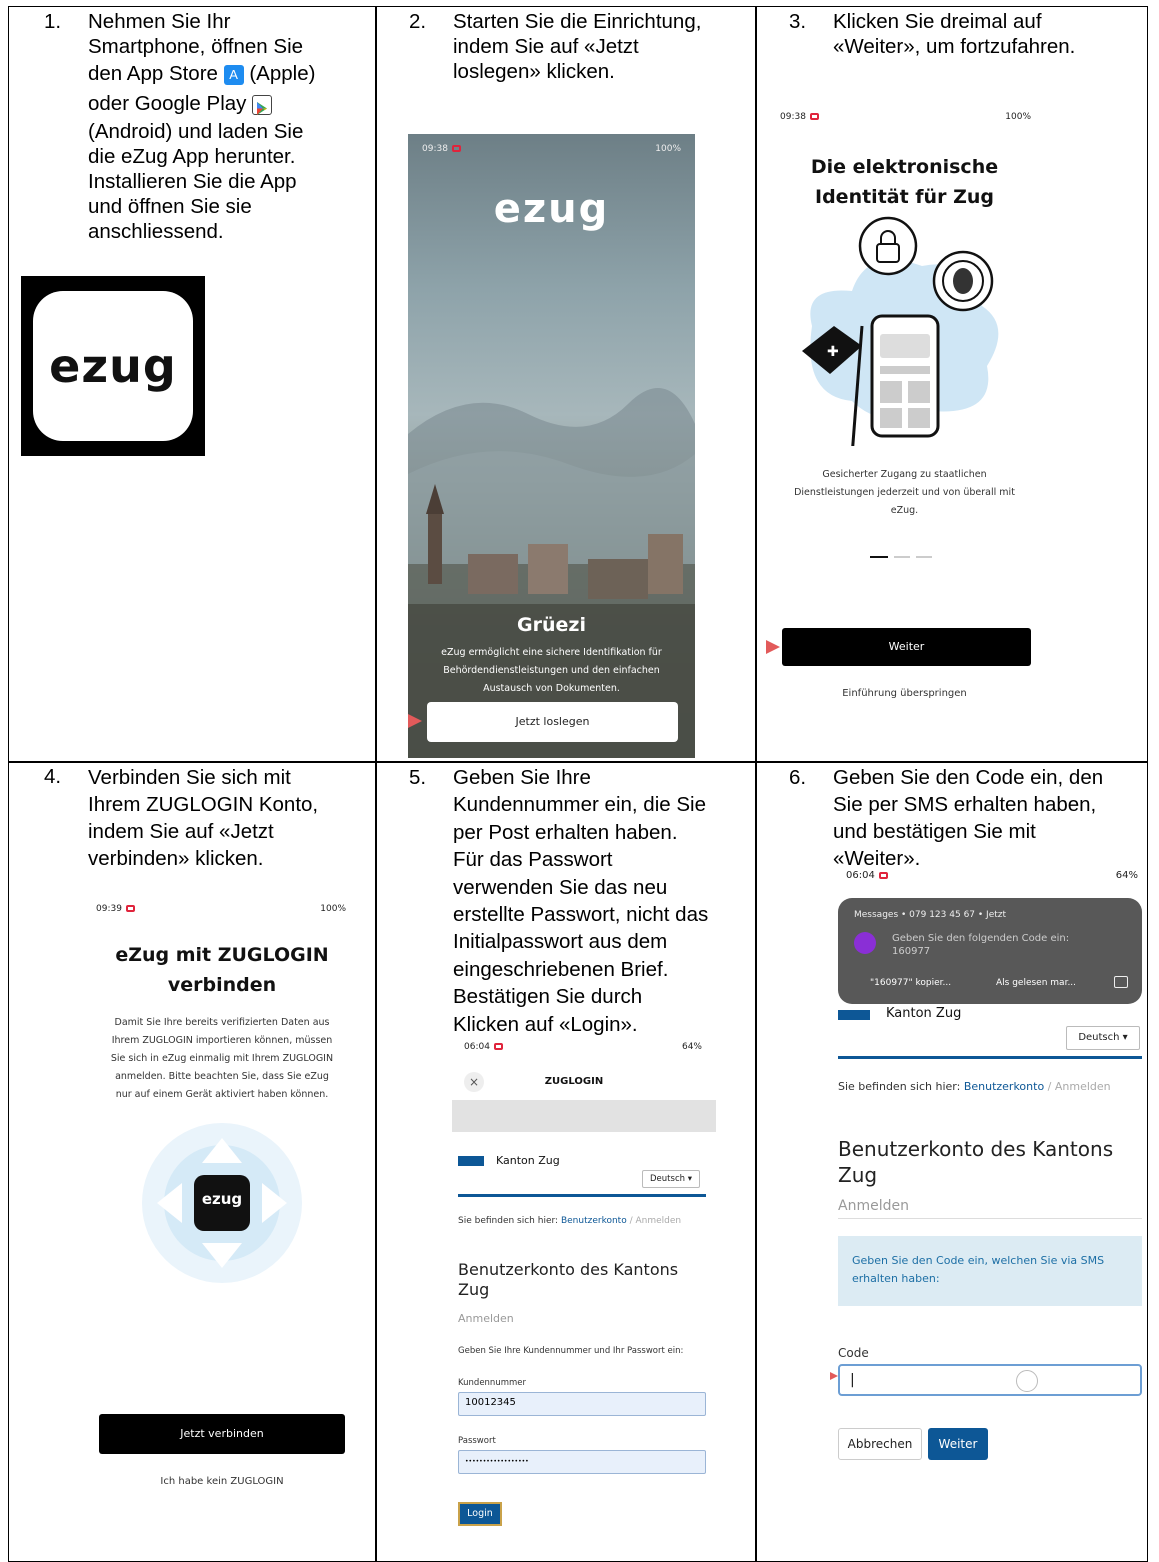  What do you see at coordinates (899, 1086) in the screenshot?
I see `breadcrumb-prefix: Sie befinden sich hier:` at bounding box center [899, 1086].